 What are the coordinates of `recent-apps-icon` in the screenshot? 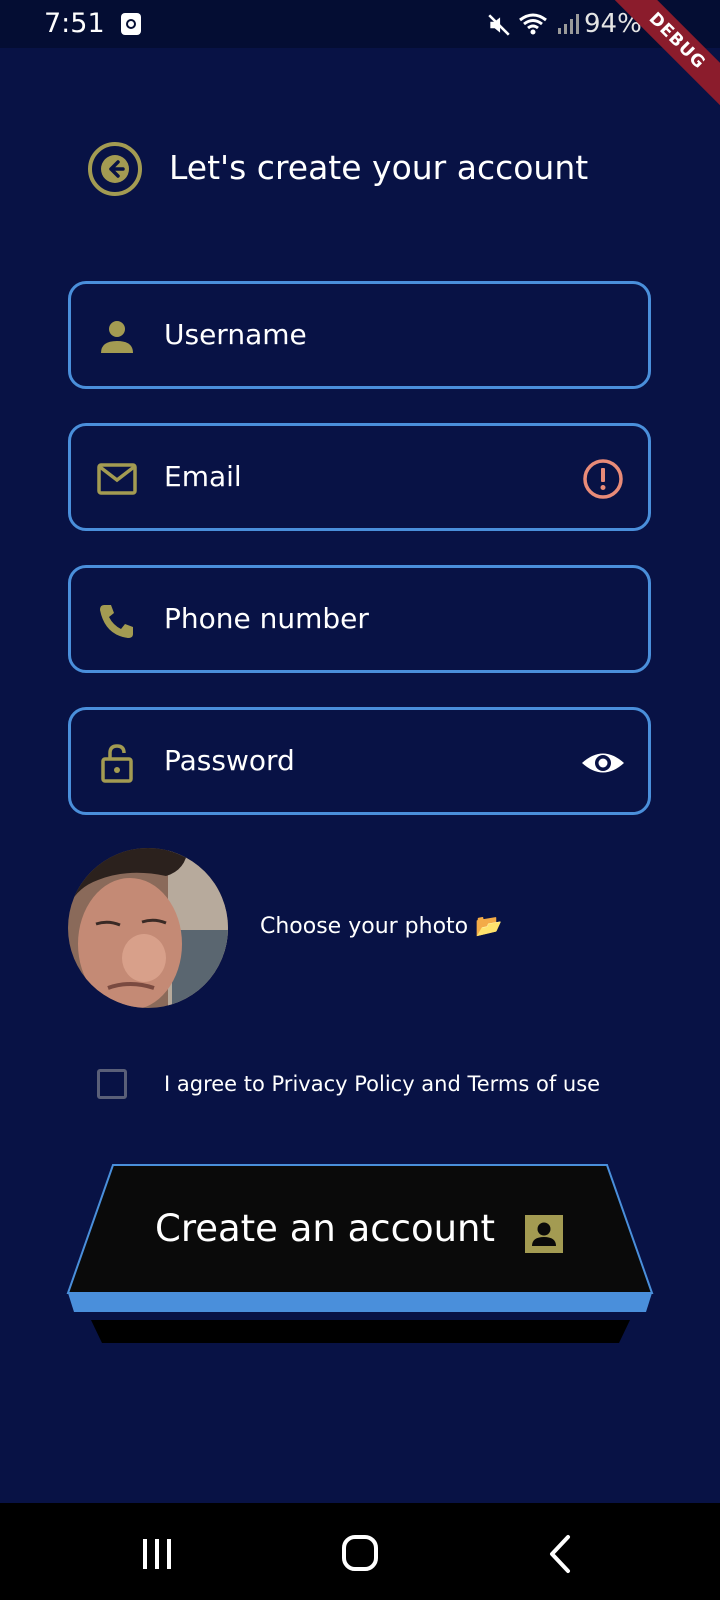 It's located at (159, 1554).